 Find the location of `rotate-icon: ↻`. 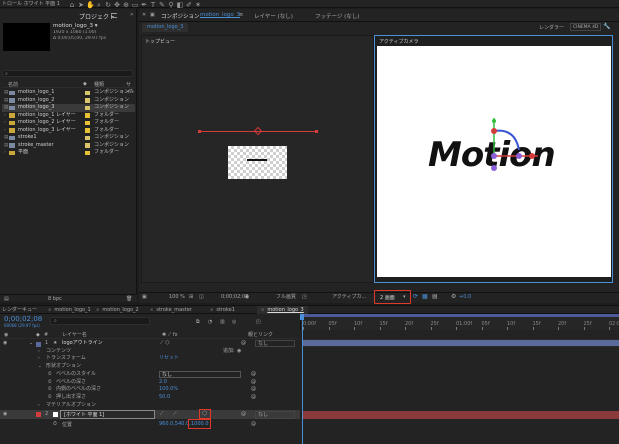

rotate-icon: ↻ is located at coordinates (108, 5).